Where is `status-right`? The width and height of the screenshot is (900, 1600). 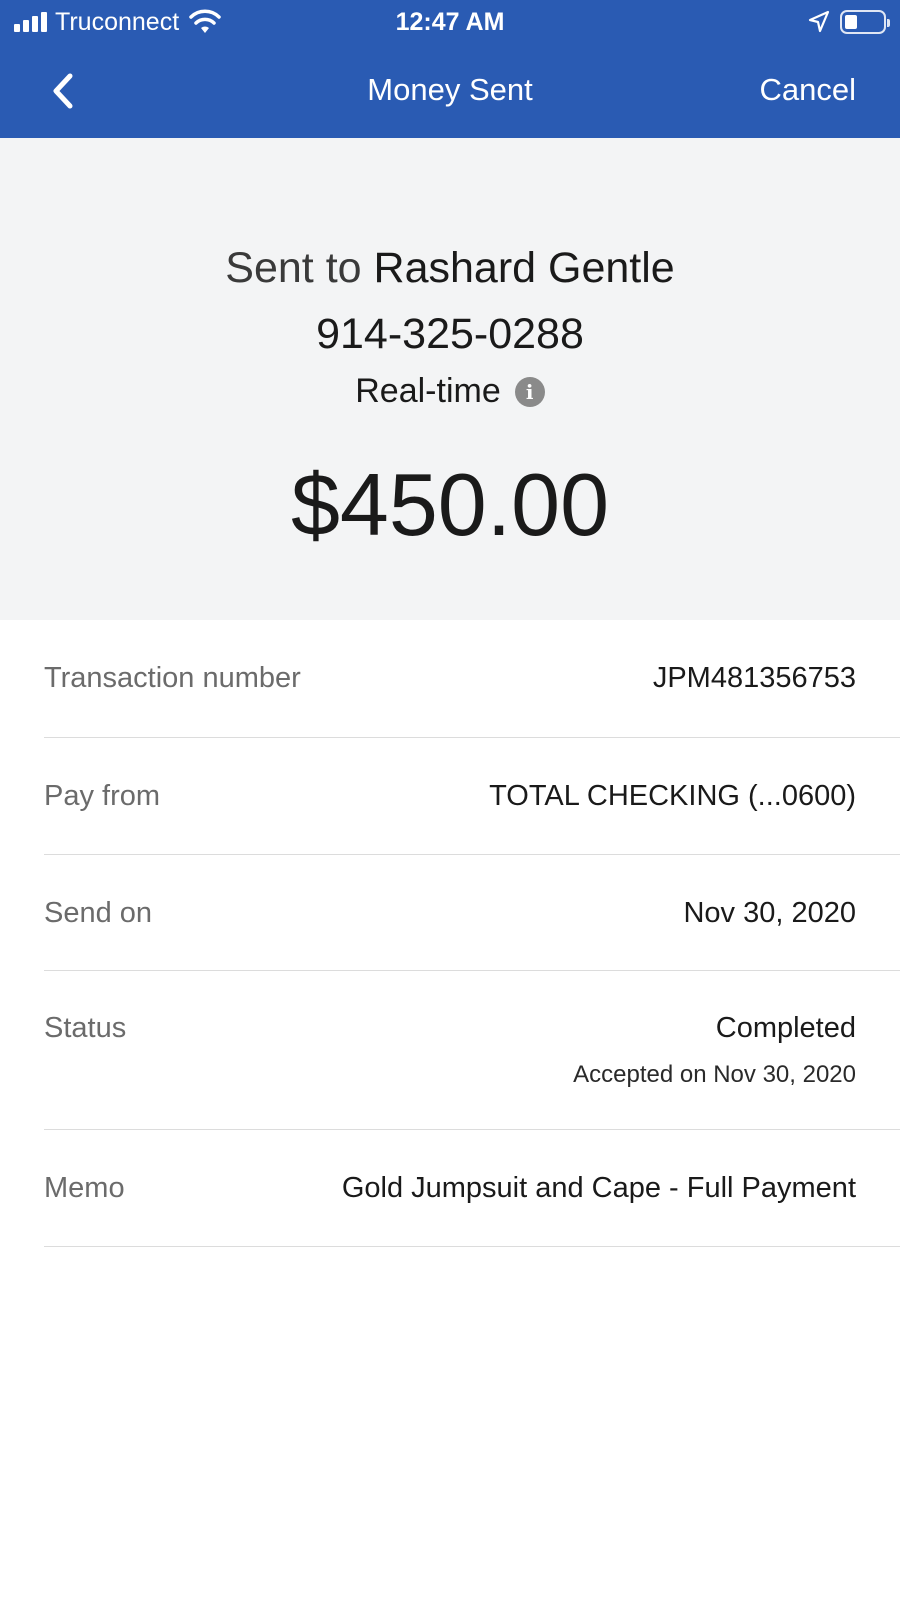 status-right is located at coordinates (849, 22).